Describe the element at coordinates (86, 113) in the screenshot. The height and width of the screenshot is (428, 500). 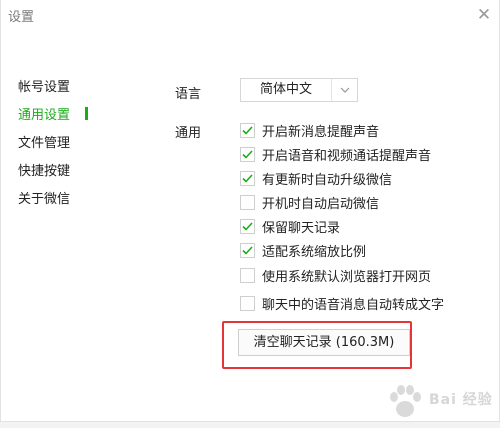
I see `sidebar-active-indicator` at that location.